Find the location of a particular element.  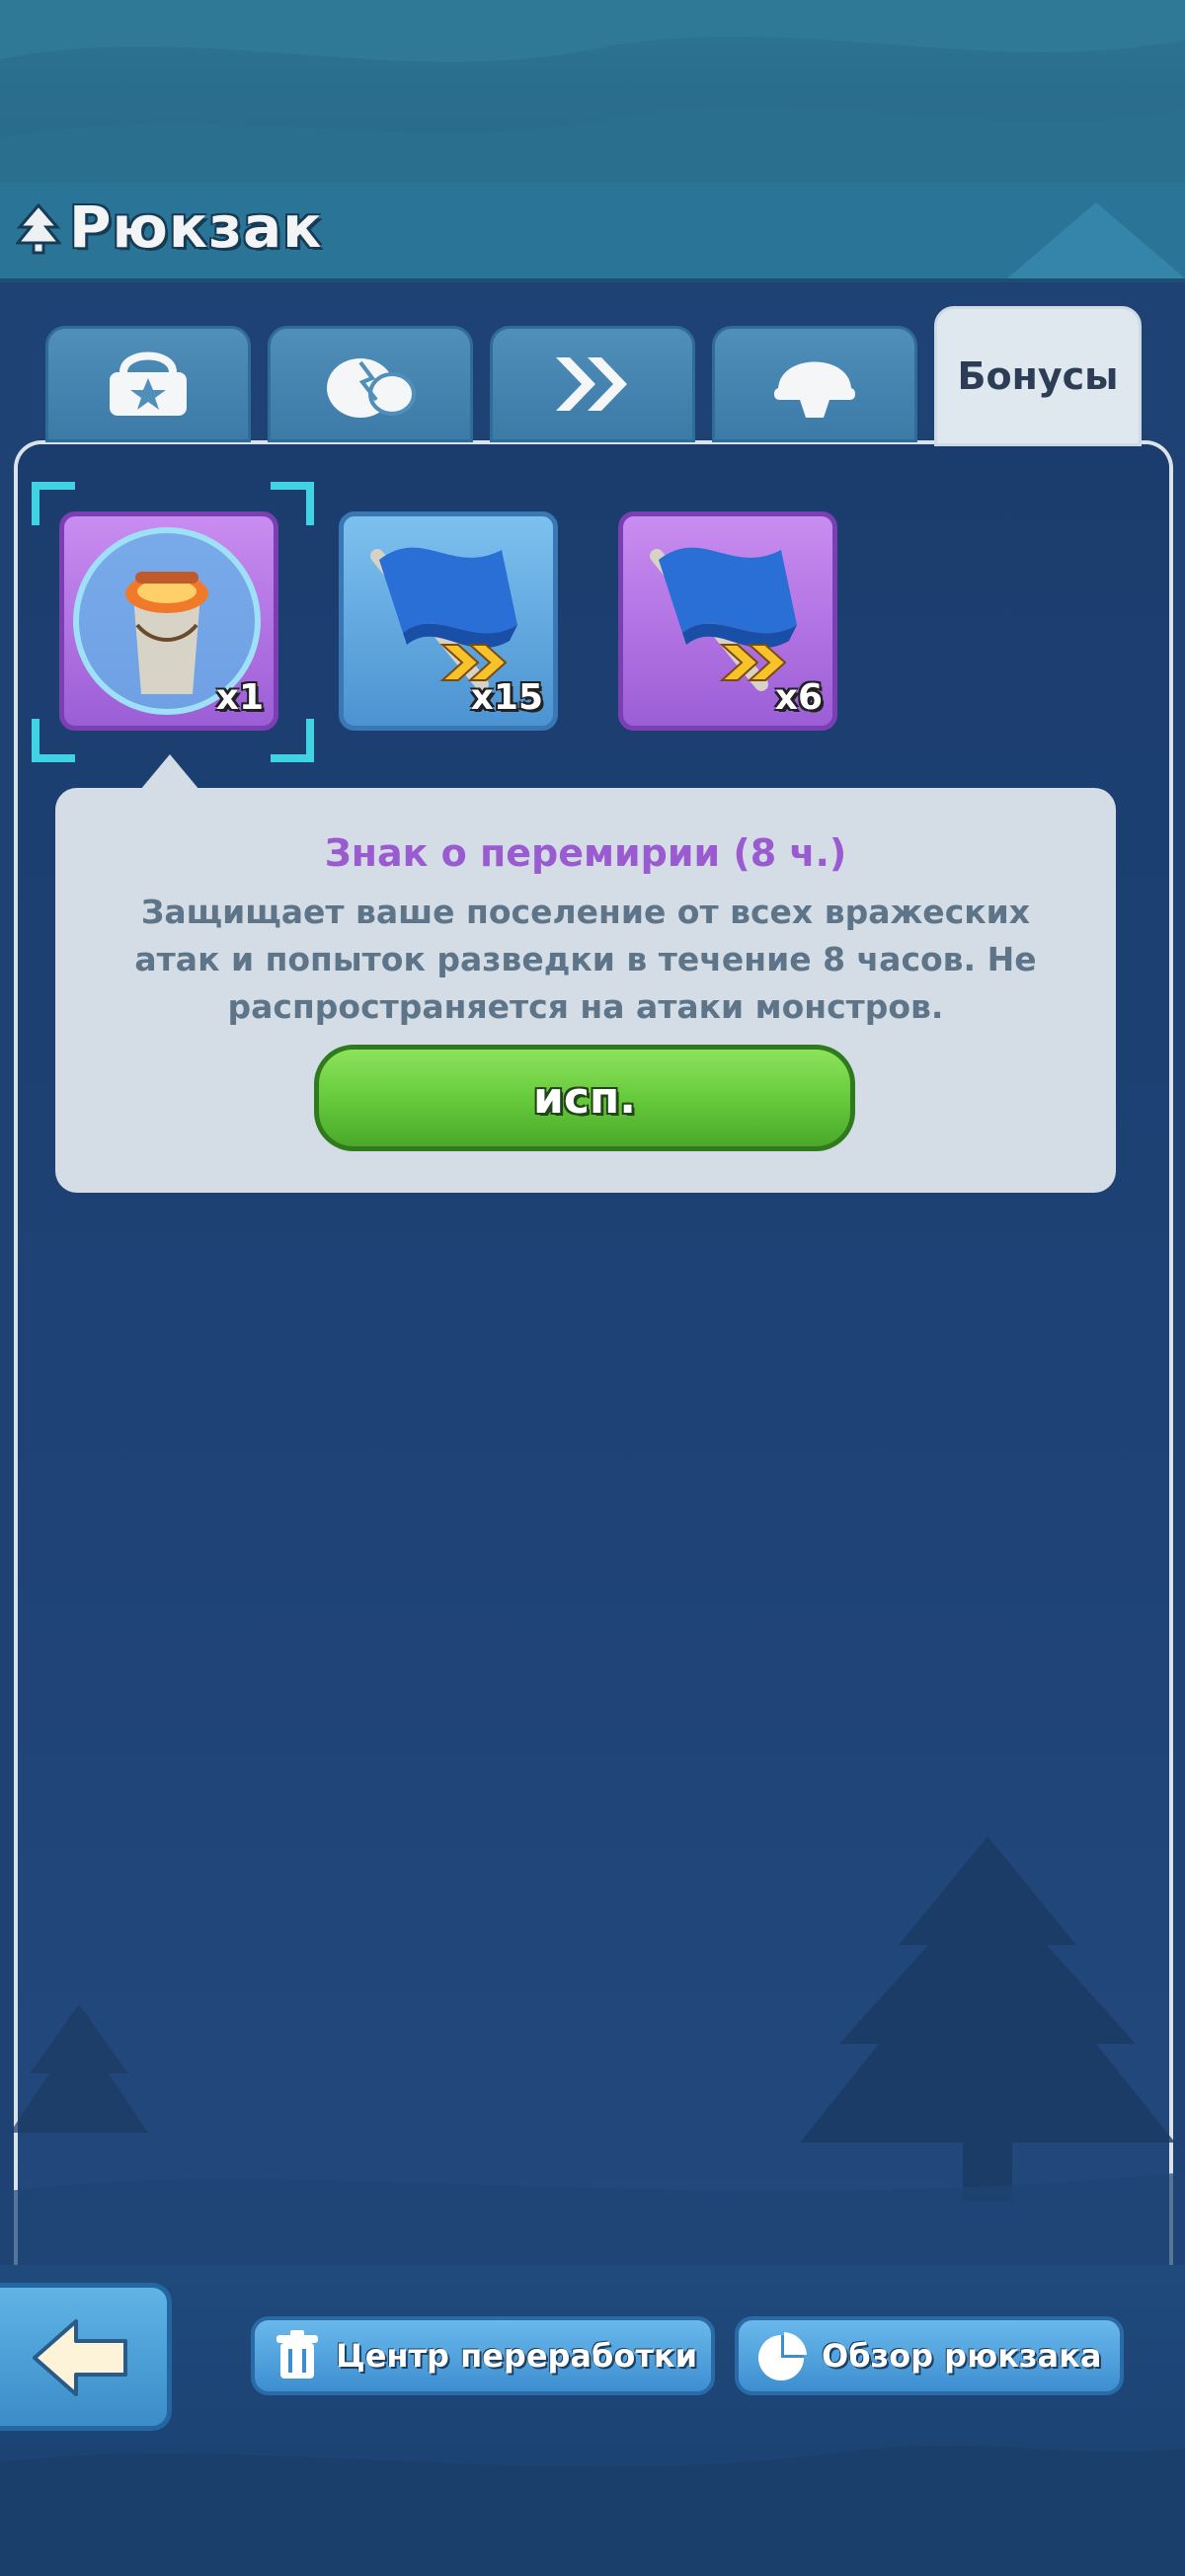

tab-speedups is located at coordinates (592, 384).